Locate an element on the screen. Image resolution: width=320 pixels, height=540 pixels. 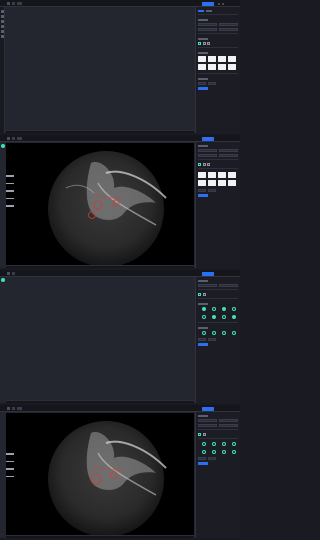
tool-crop-icon is located at coordinates (2, 21).